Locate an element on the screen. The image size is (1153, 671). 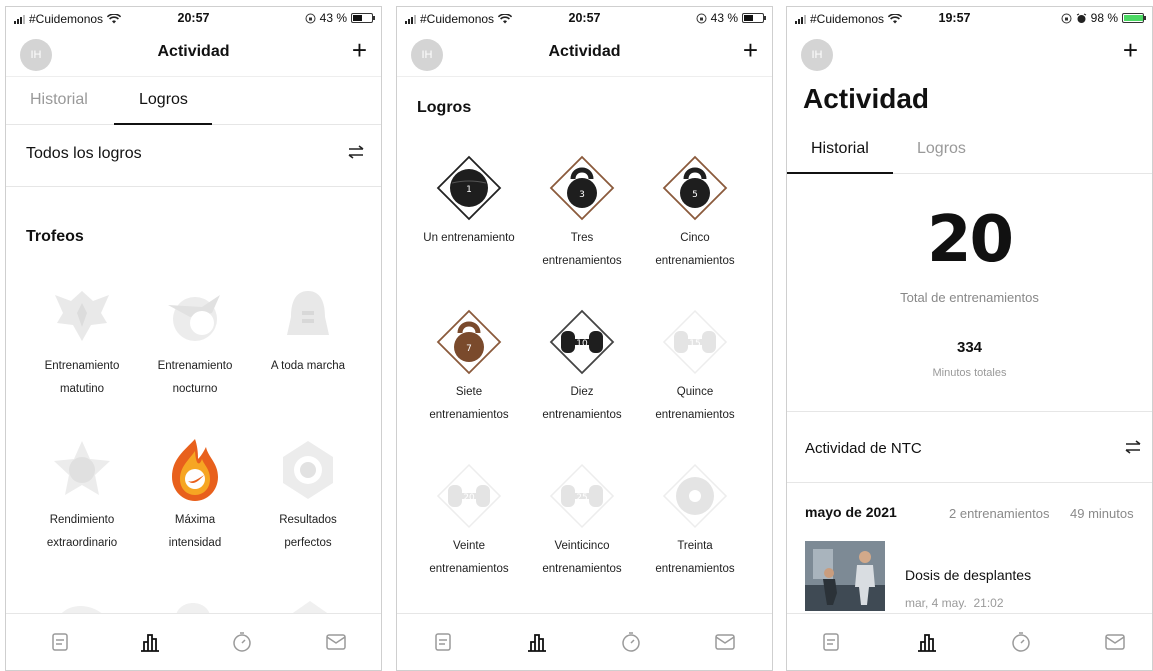
badge-number: 7 is located at coordinates (469, 349).